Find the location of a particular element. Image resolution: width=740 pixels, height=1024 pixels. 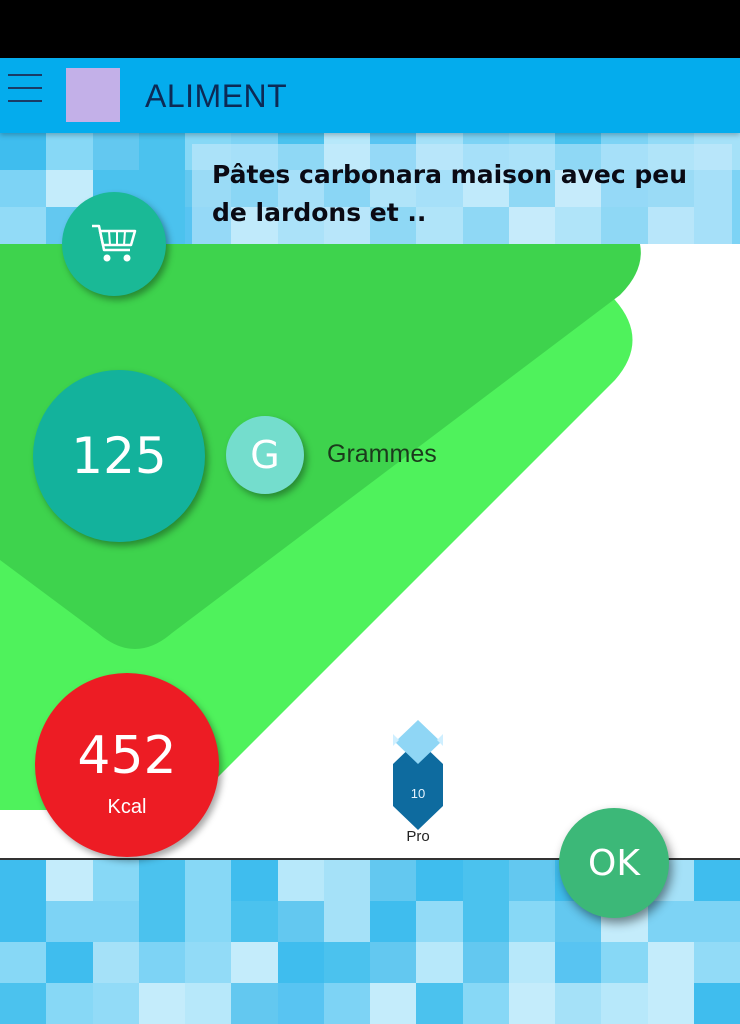

ok-label: OK is located at coordinates (614, 863).